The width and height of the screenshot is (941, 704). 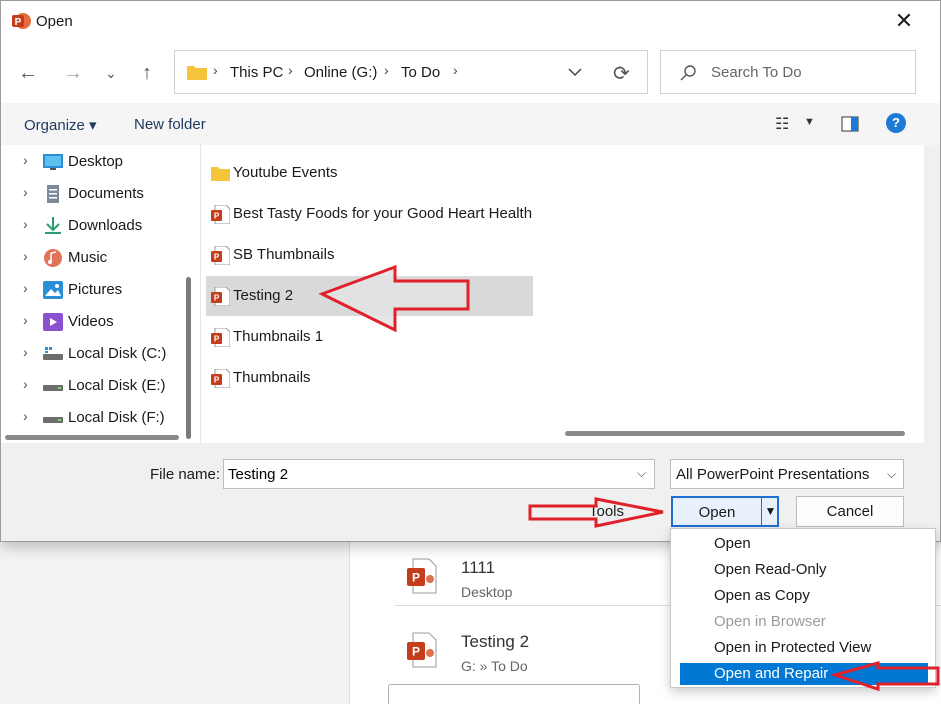 What do you see at coordinates (804, 648) in the screenshot?
I see `menu-item-open-in-protected-view: Open in Protected View` at bounding box center [804, 648].